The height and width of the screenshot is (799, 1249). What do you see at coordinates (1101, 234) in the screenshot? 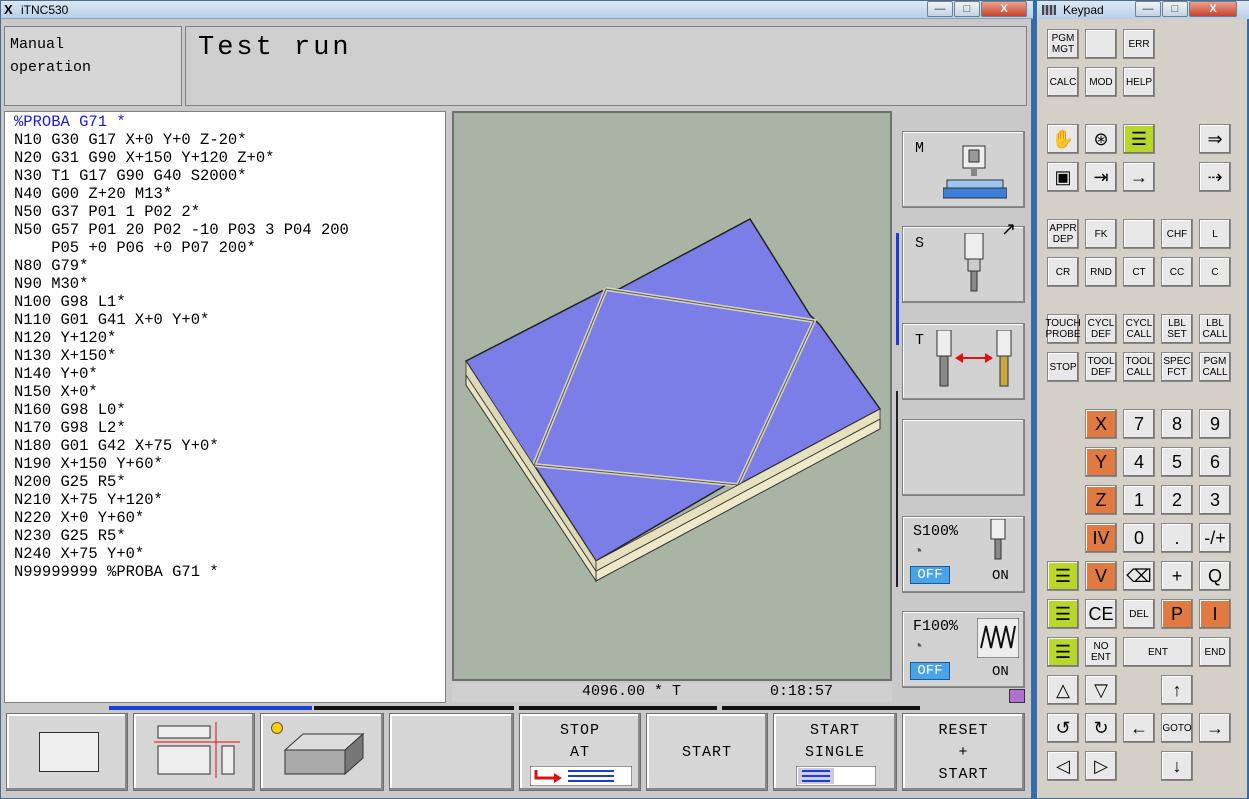
I see `path-key-1: FK` at bounding box center [1101, 234].